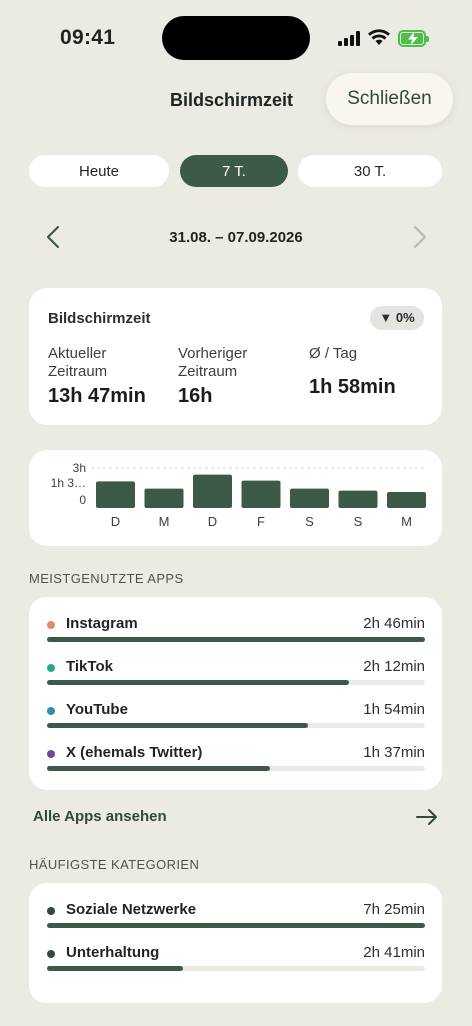 Image resolution: width=472 pixels, height=1026 pixels. Describe the element at coordinates (352, 387) in the screenshot. I see `average-per-day-value: 1h 58min` at that location.